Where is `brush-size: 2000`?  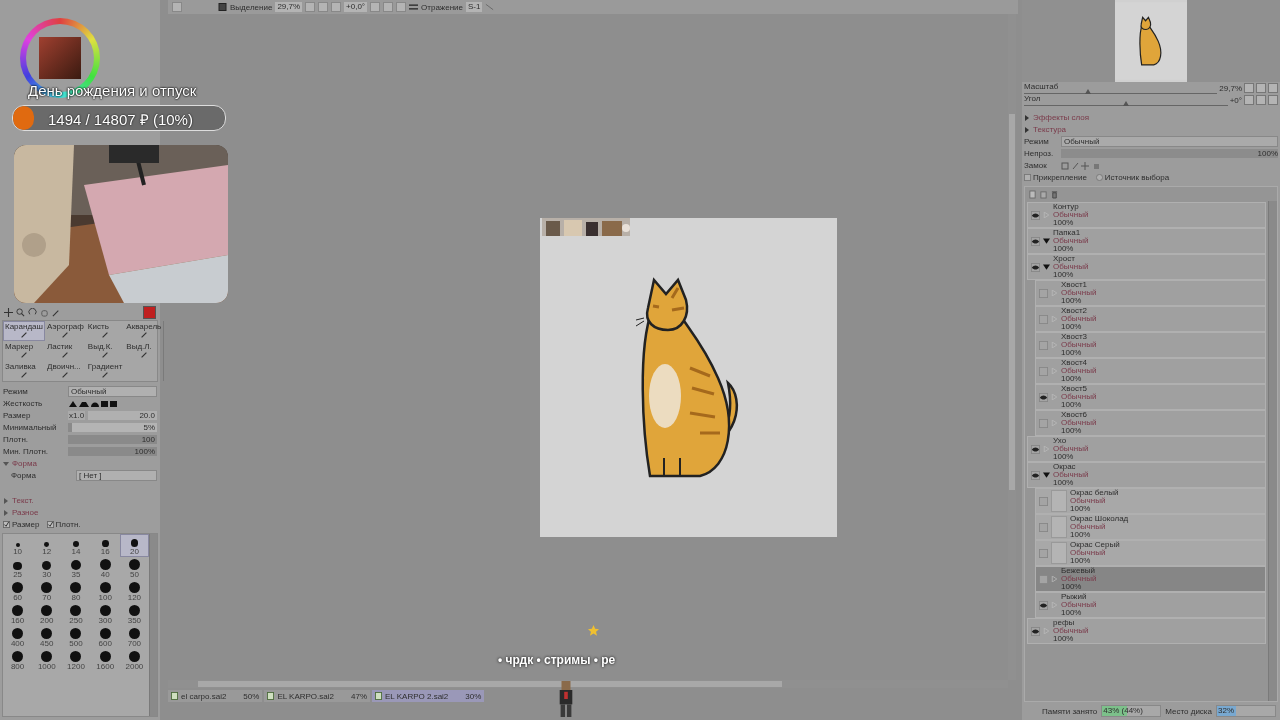
brush-size: 2000 is located at coordinates (134, 660).